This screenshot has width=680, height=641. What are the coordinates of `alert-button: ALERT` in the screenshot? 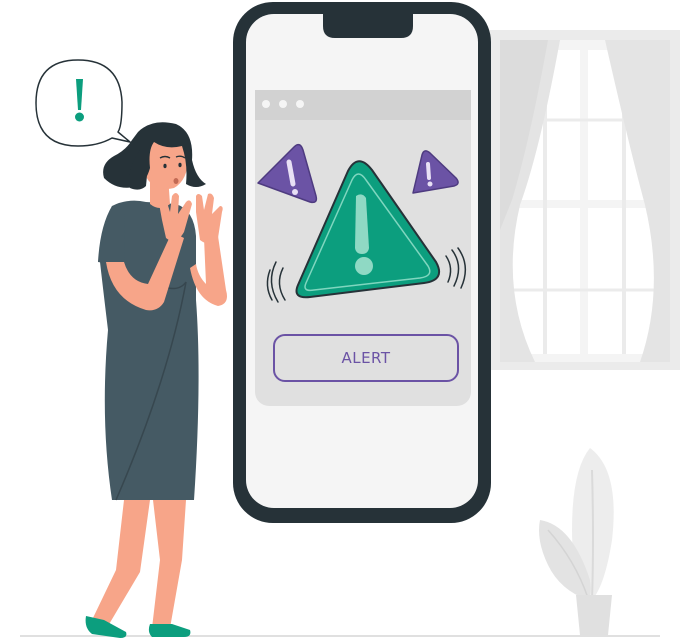 It's located at (366, 358).